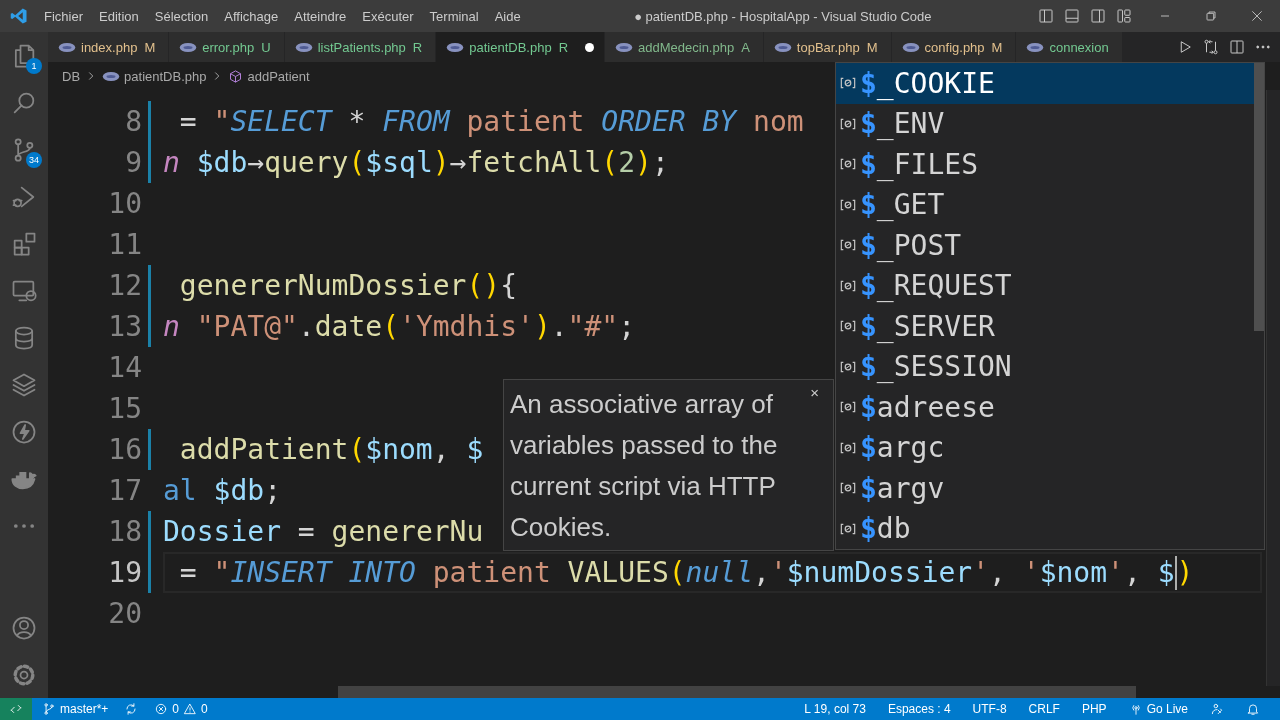  Describe the element at coordinates (399, 326) in the screenshot. I see `code-line: n "PAT@".date('Ymdhis')."#";` at that location.